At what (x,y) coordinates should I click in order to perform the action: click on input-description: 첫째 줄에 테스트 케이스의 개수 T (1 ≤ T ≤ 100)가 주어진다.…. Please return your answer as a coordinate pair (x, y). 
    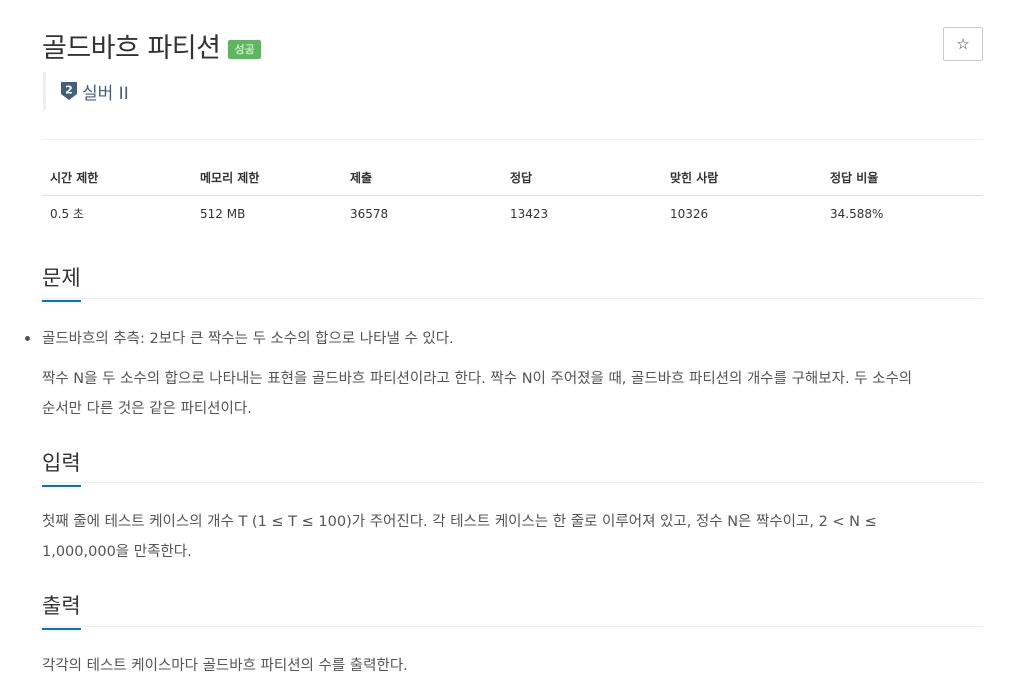
    Looking at the image, I should click on (514, 537).